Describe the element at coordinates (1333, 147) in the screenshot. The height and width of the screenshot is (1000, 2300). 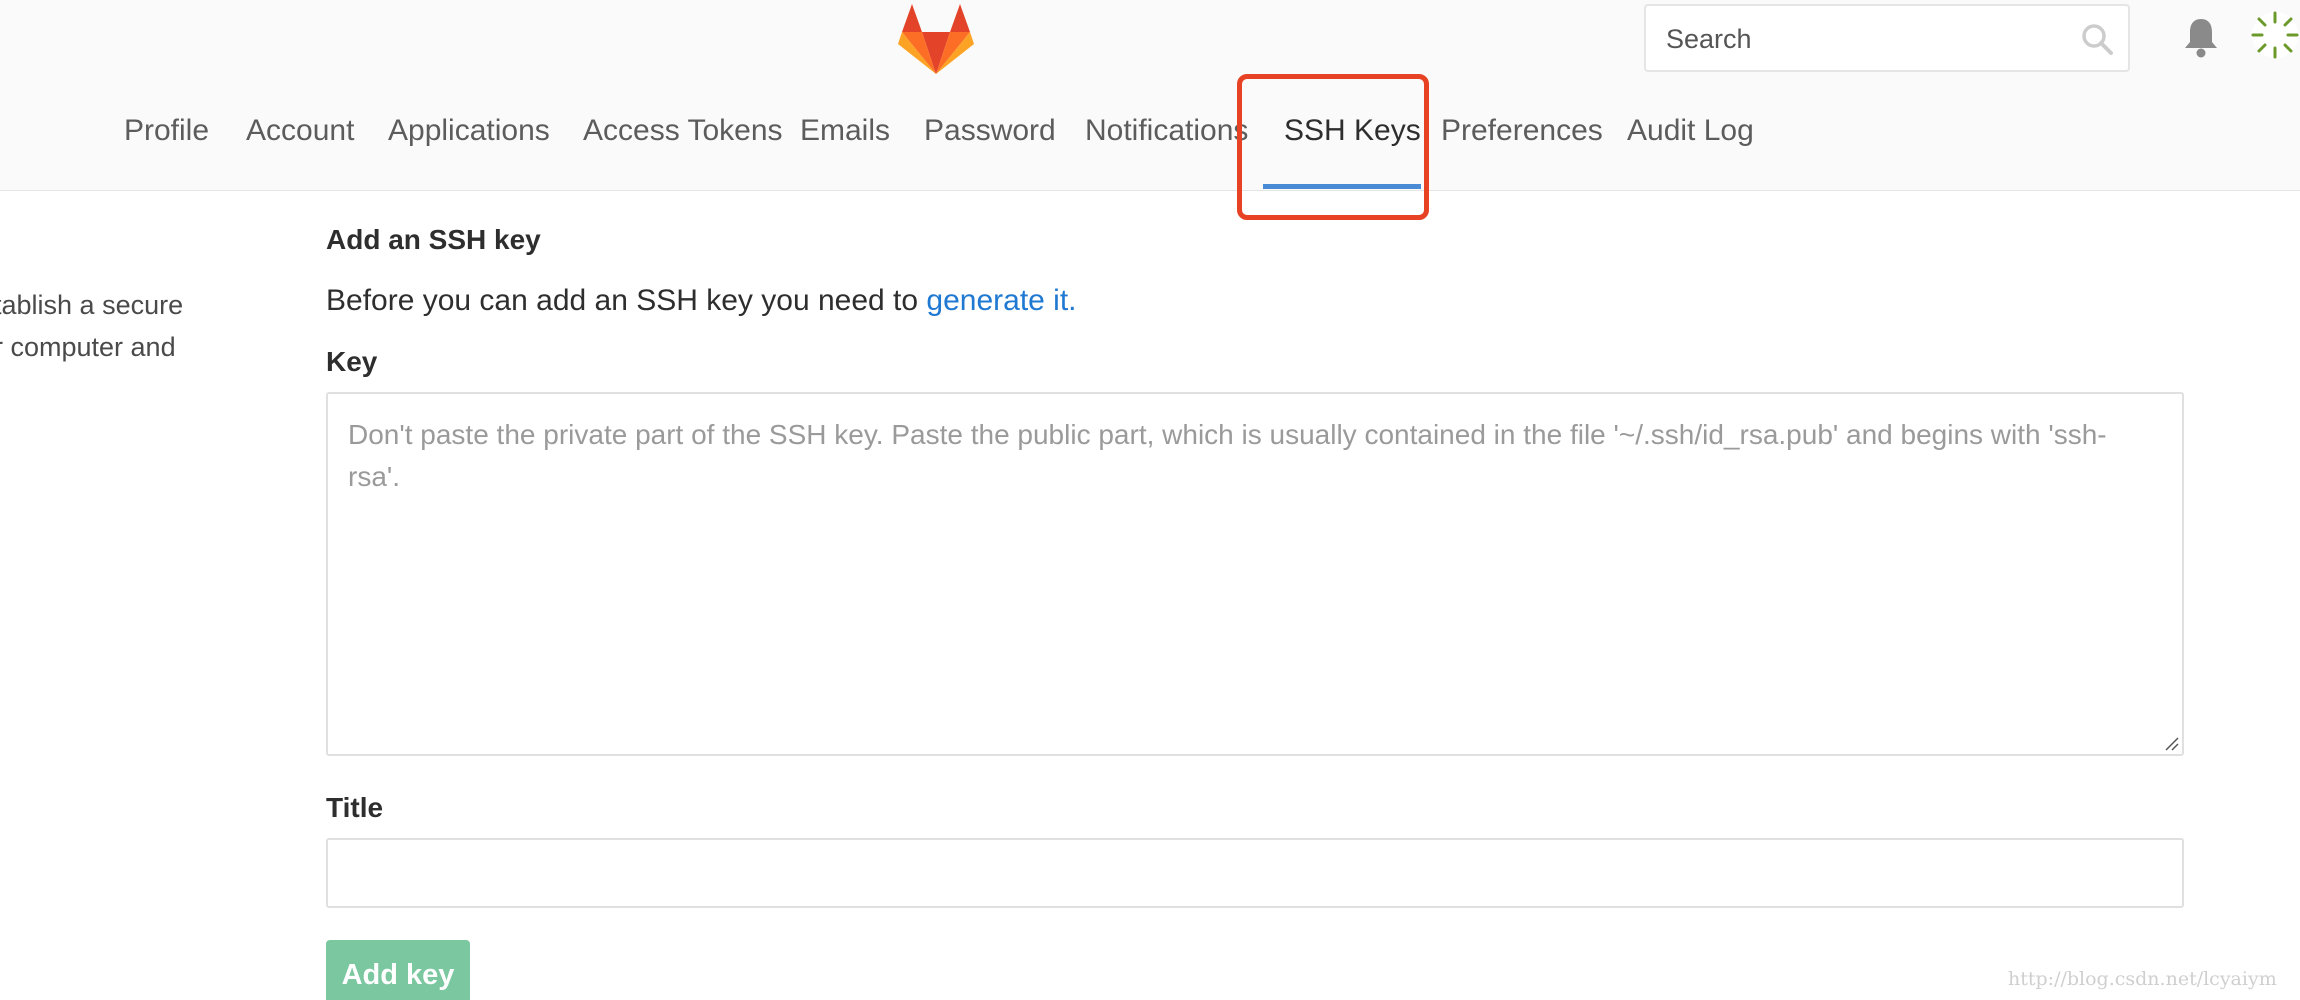
I see `annotation-highlight-box` at that location.